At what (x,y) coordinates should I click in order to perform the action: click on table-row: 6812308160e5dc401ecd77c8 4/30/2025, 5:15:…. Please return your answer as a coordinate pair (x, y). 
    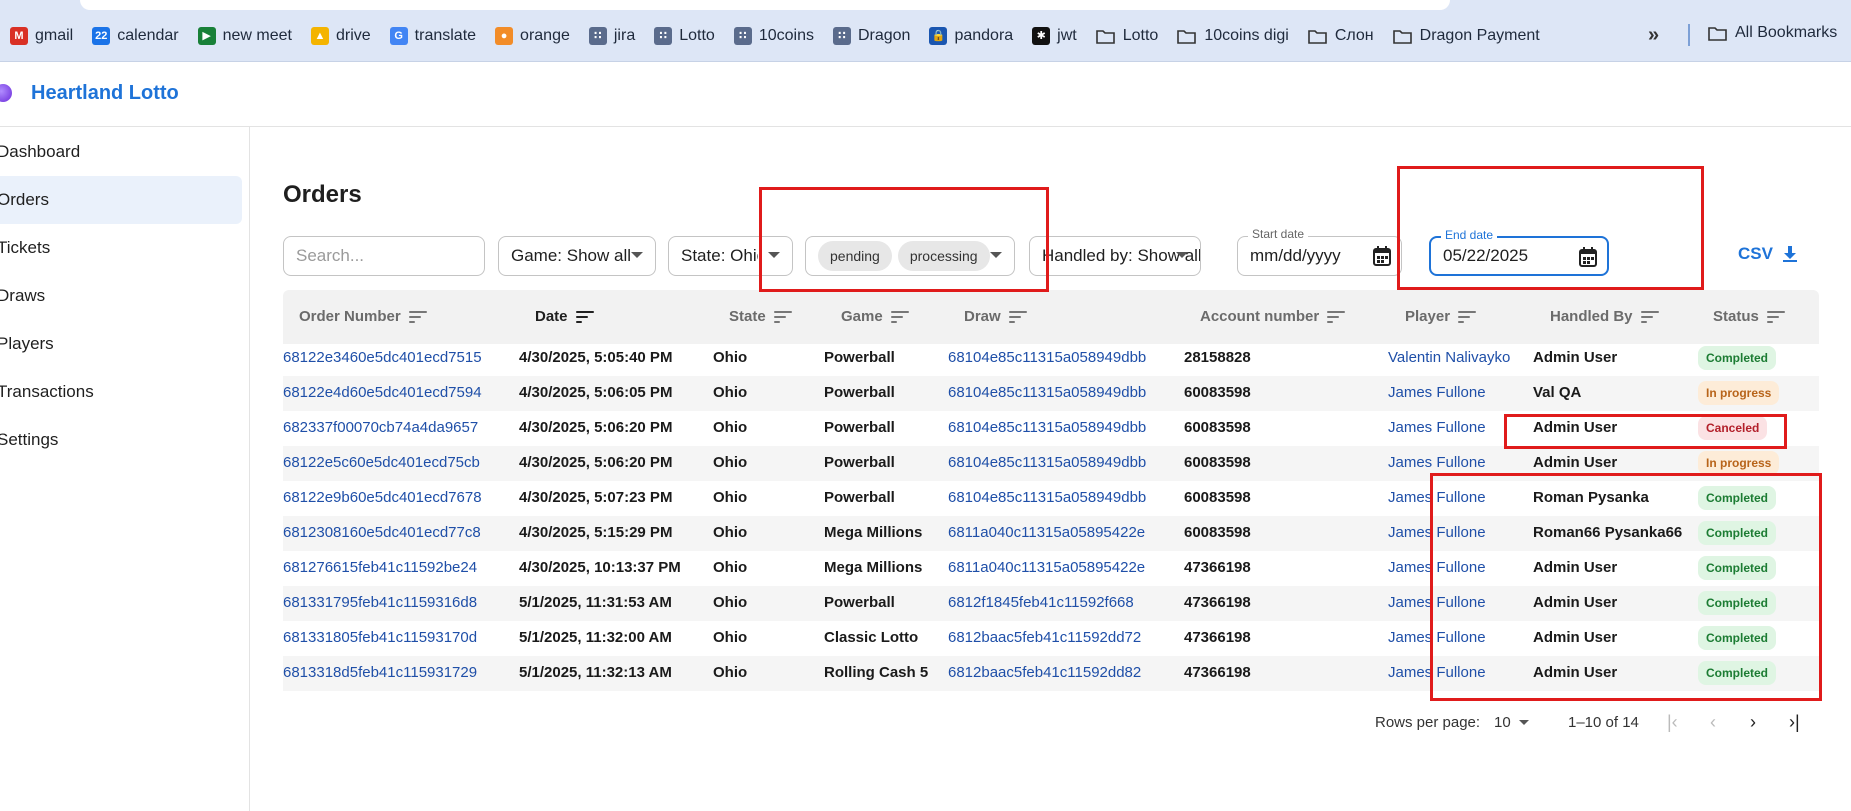
    Looking at the image, I should click on (1051, 533).